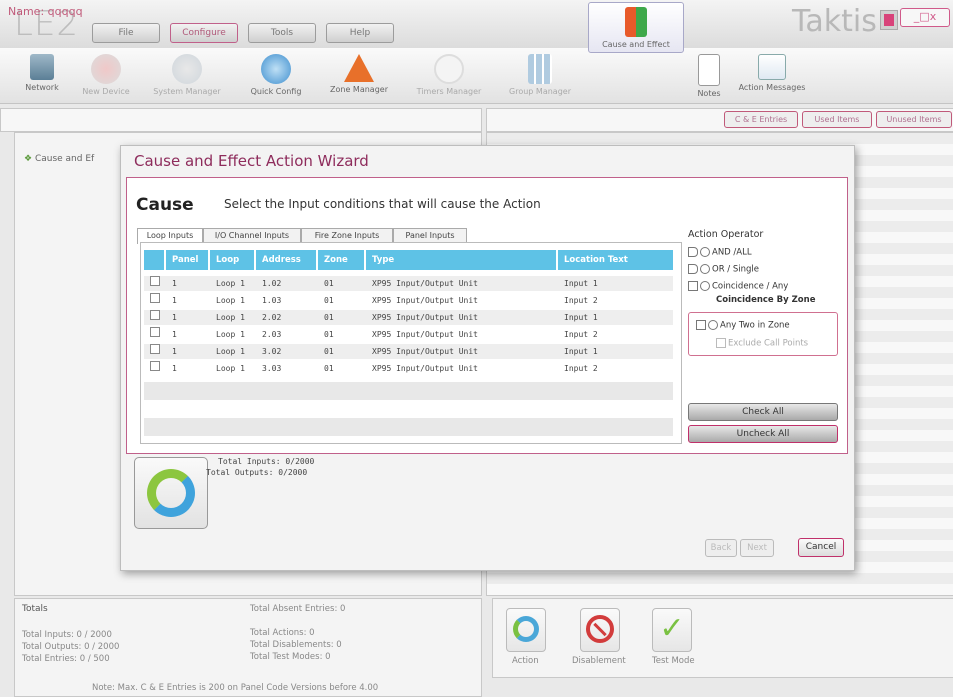 The width and height of the screenshot is (953, 697). Describe the element at coordinates (71, 647) in the screenshot. I see `totals-outputs: Total Outputs: 0 / 2000` at that location.